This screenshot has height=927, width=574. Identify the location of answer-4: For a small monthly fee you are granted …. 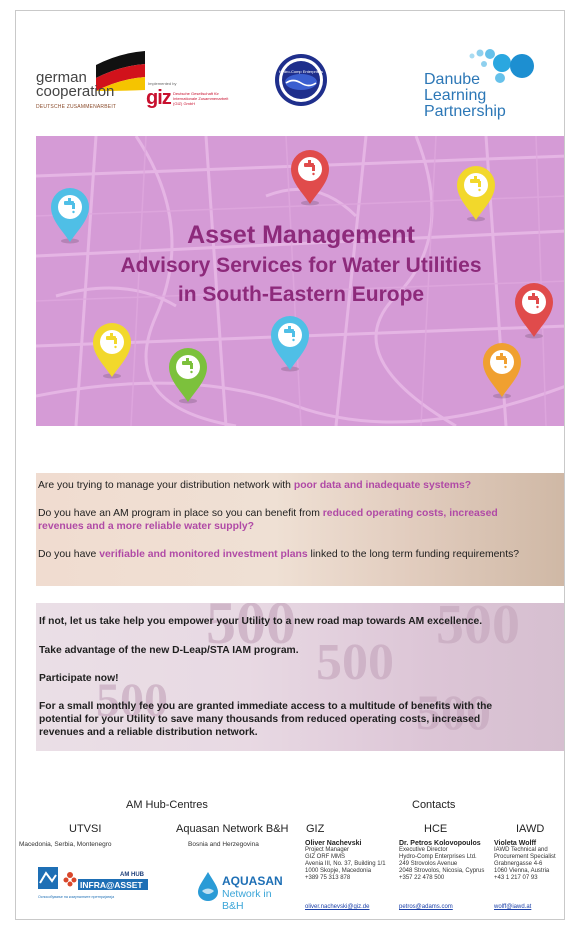
(265, 719).